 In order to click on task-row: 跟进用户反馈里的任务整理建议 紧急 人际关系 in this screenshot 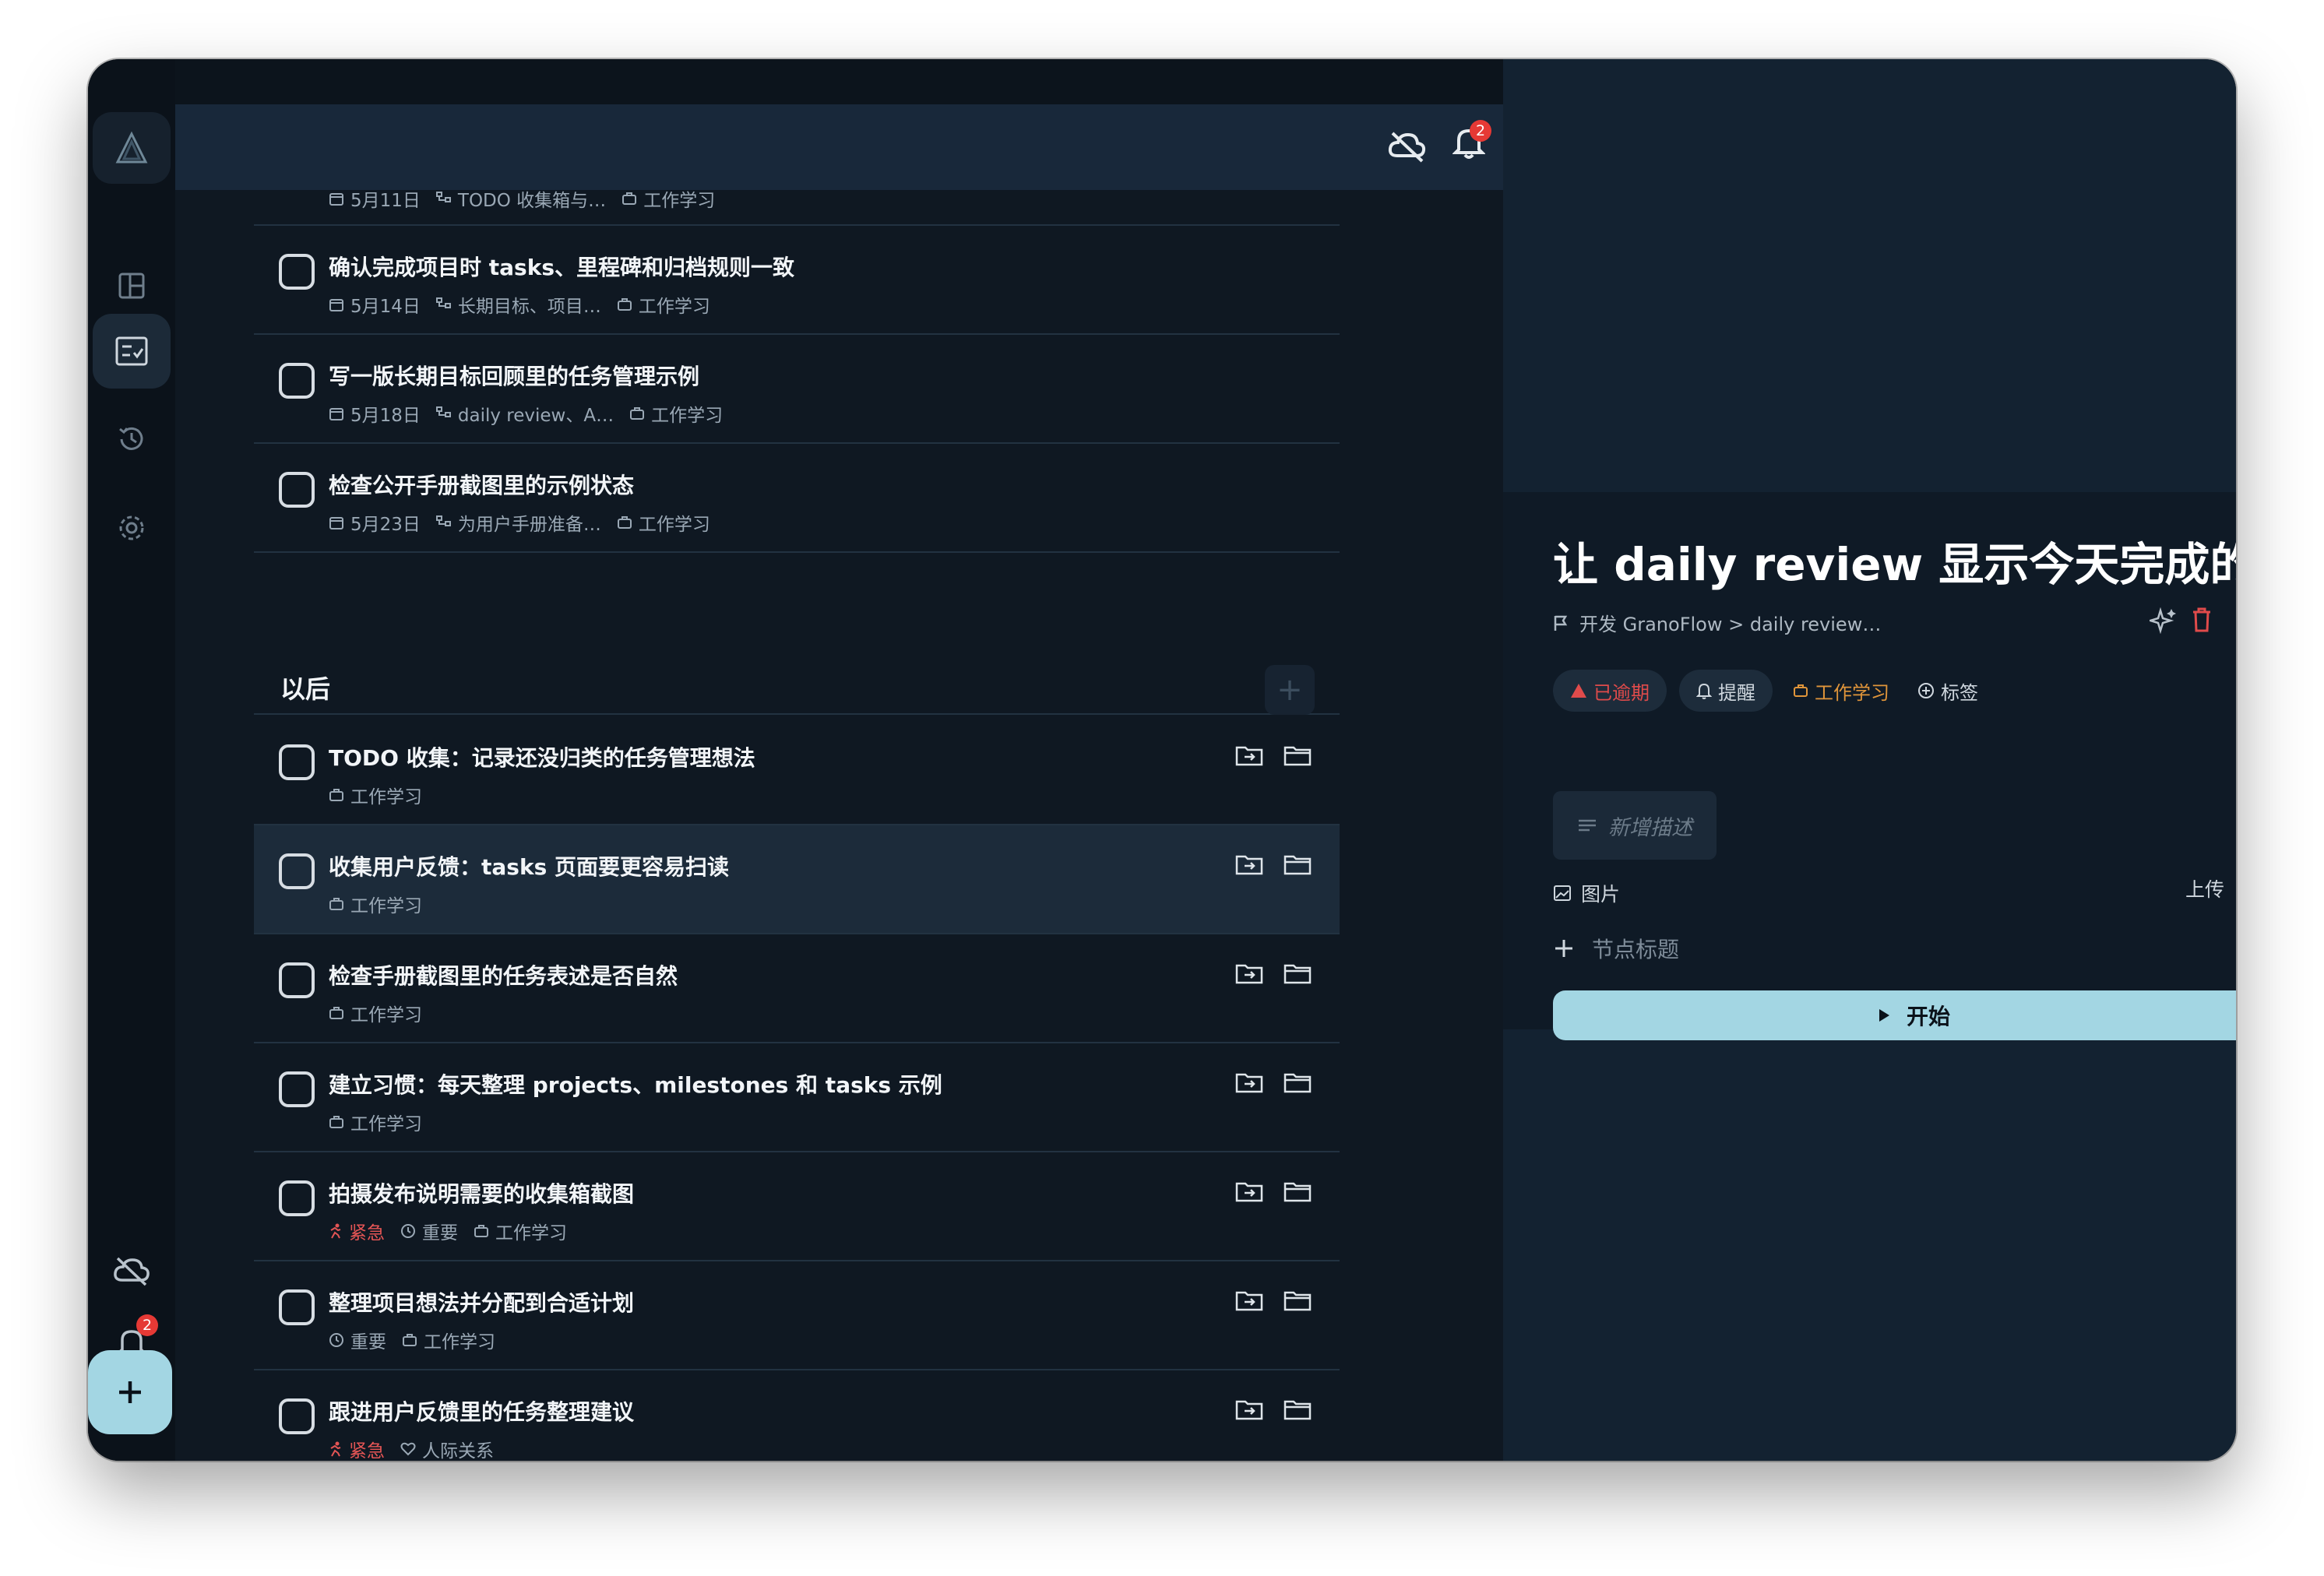, I will do `click(797, 1415)`.